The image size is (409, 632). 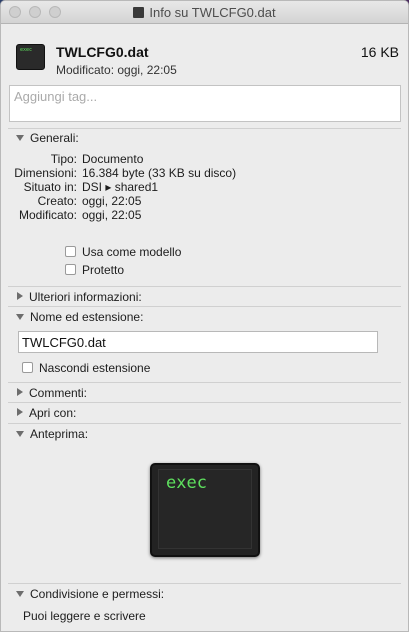 What do you see at coordinates (51, 393) in the screenshot?
I see `section-comments: Commenti:` at bounding box center [51, 393].